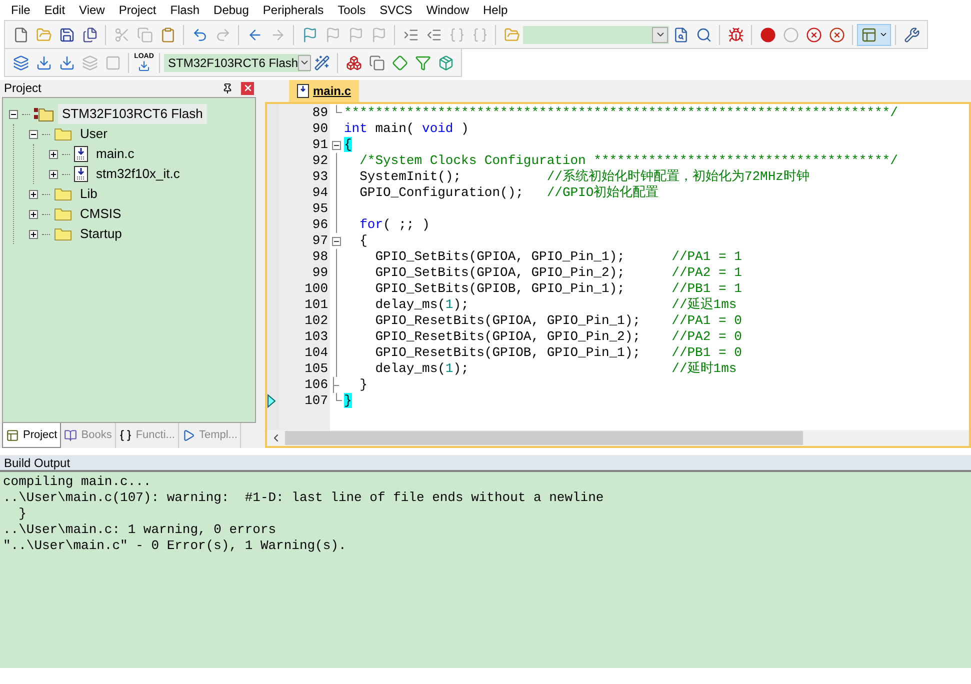  I want to click on save-all-icon, so click(90, 34).